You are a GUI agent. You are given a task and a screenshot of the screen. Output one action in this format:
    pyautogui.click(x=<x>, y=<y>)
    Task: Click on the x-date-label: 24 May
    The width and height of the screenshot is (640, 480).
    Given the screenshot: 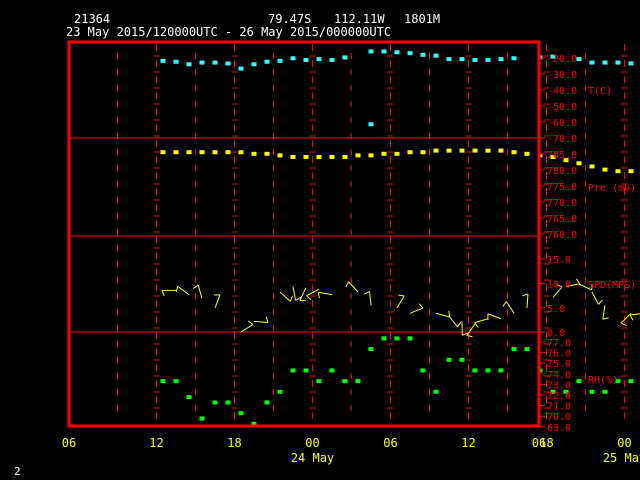 What is the action you would take?
    pyautogui.click(x=312, y=458)
    